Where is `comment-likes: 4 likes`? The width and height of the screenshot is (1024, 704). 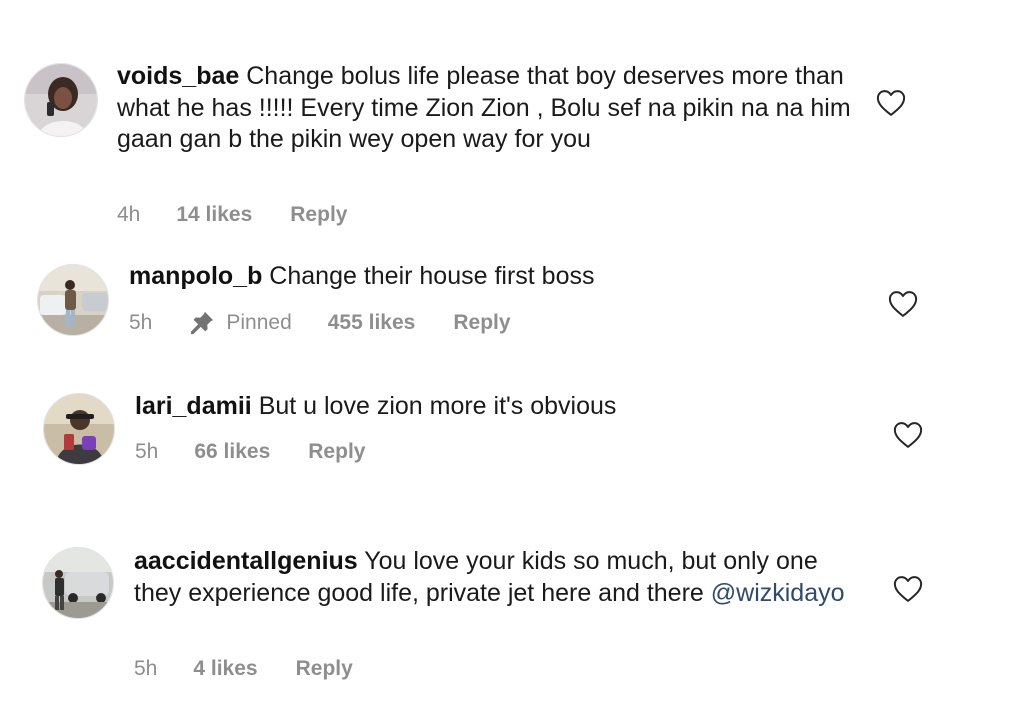
comment-likes: 4 likes is located at coordinates (225, 669).